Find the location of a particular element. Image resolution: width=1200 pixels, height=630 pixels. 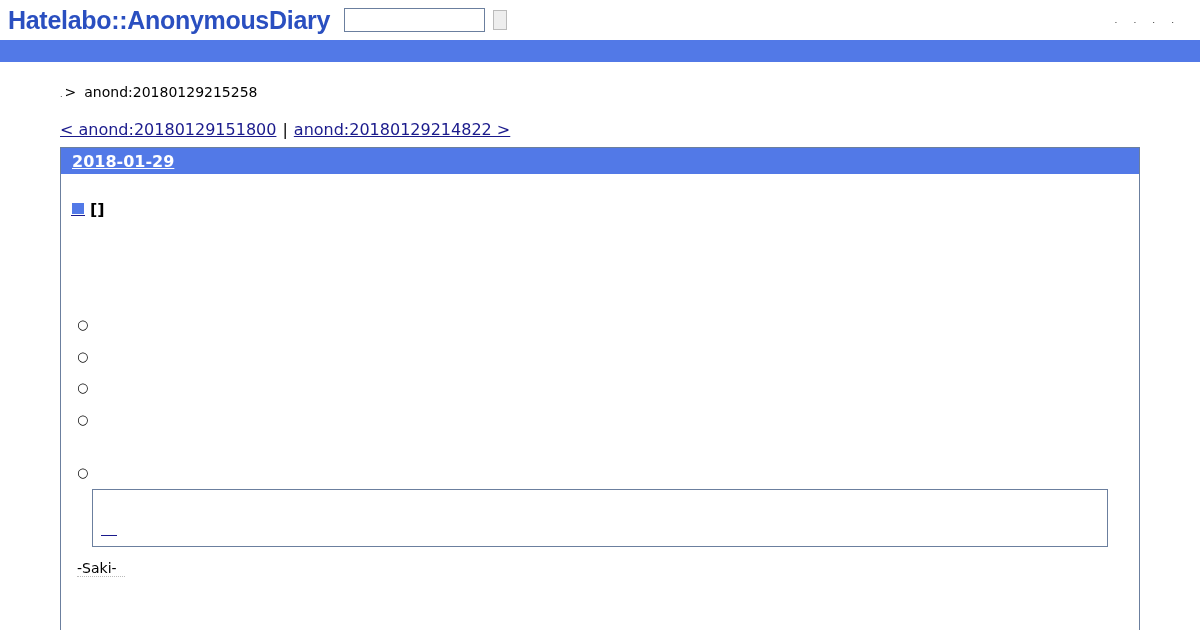

date-link: 2018-01-29 is located at coordinates (123, 161).